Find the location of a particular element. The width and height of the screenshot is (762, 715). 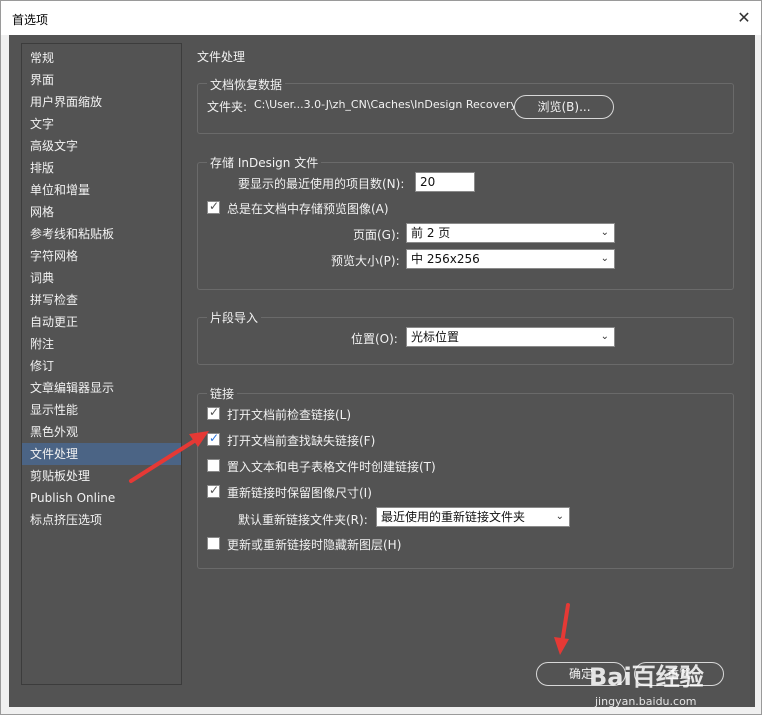

close-icon: ✕ is located at coordinates (744, 18).